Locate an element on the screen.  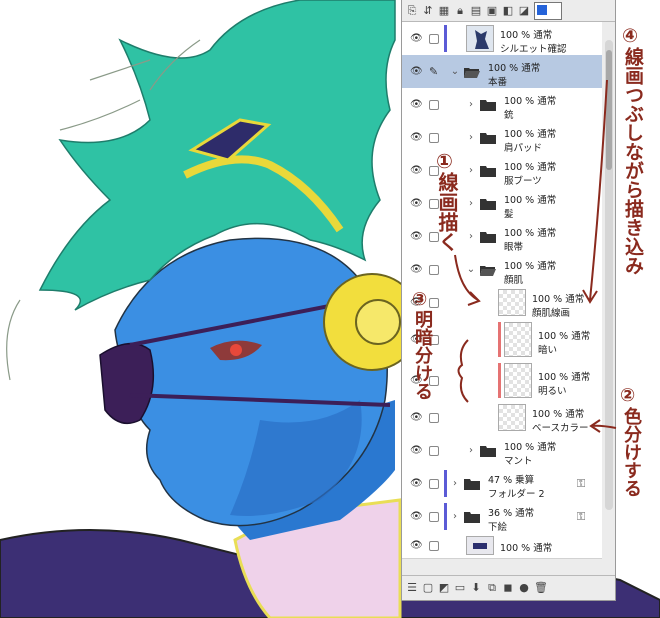
layer-row: 👁︎ 100 % 通常 ベースカラー is located at coordinates (502, 418).